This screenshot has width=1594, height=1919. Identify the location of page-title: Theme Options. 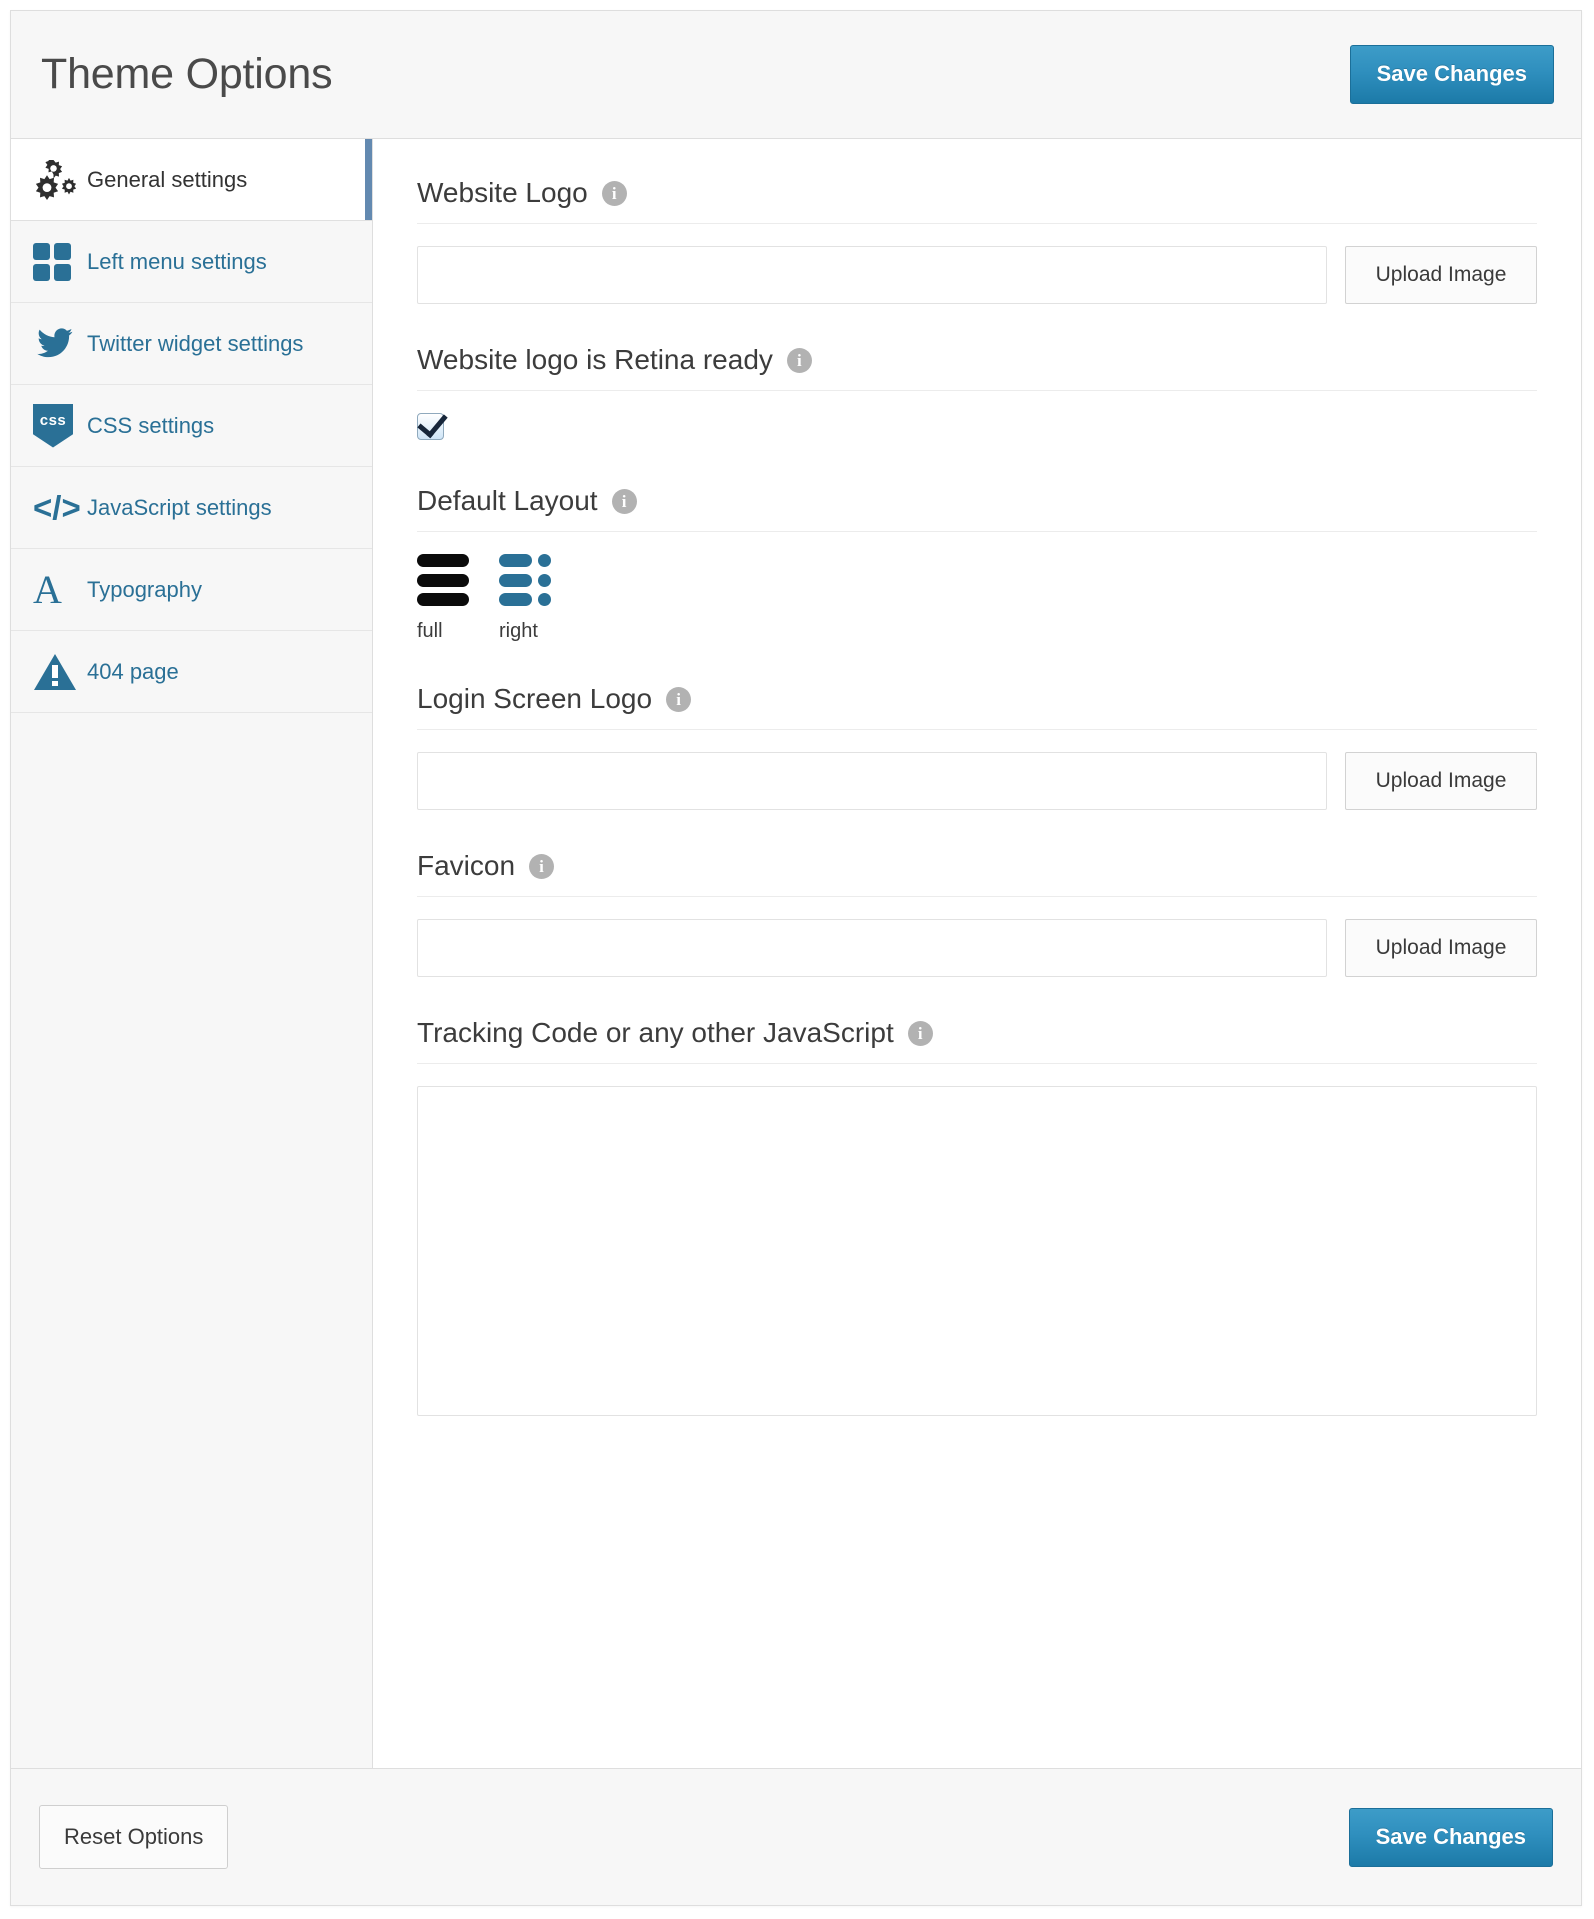
(187, 74).